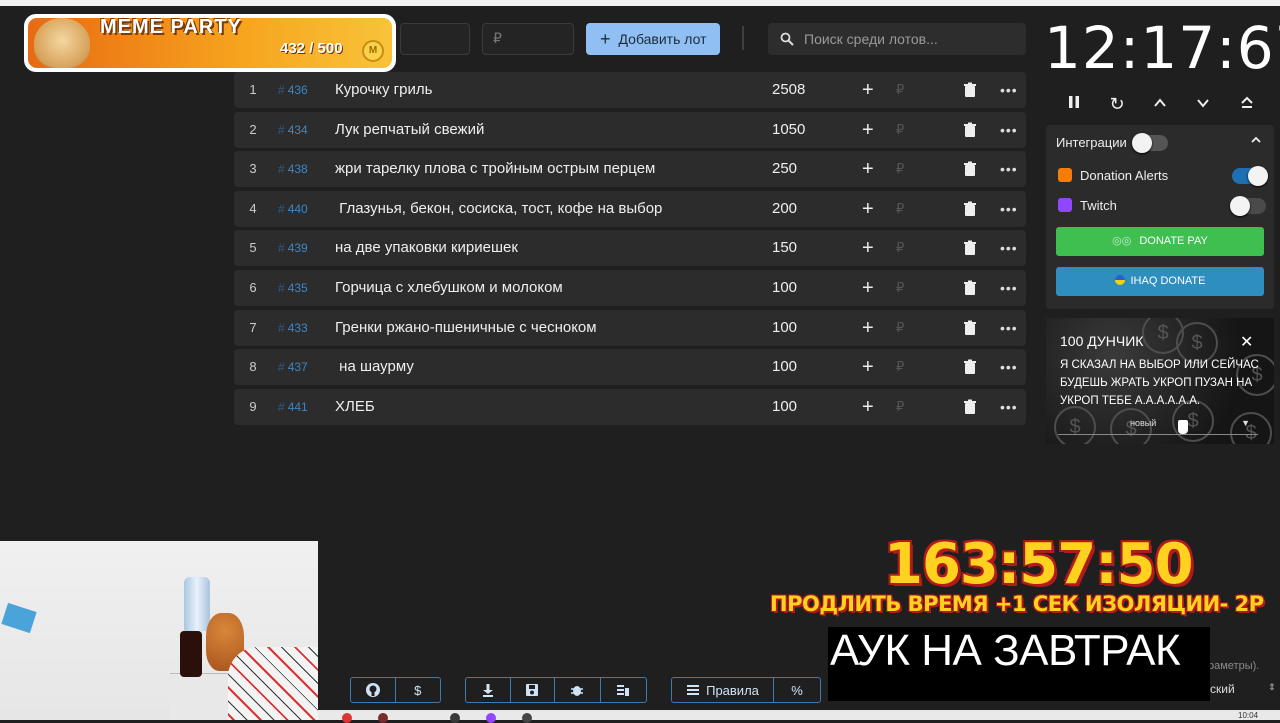 This screenshot has width=1280, height=723. I want to click on lot-index: 9, so click(253, 406).